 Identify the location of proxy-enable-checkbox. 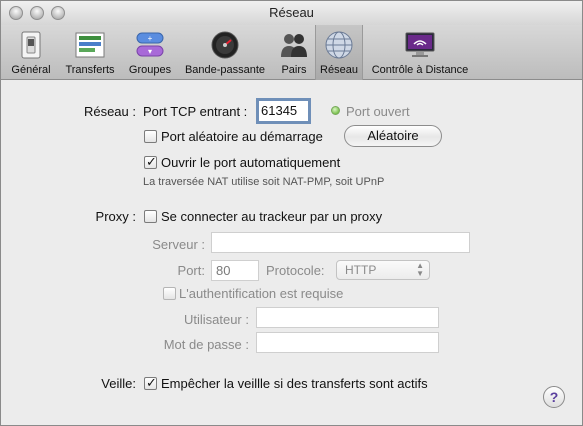
(150, 216).